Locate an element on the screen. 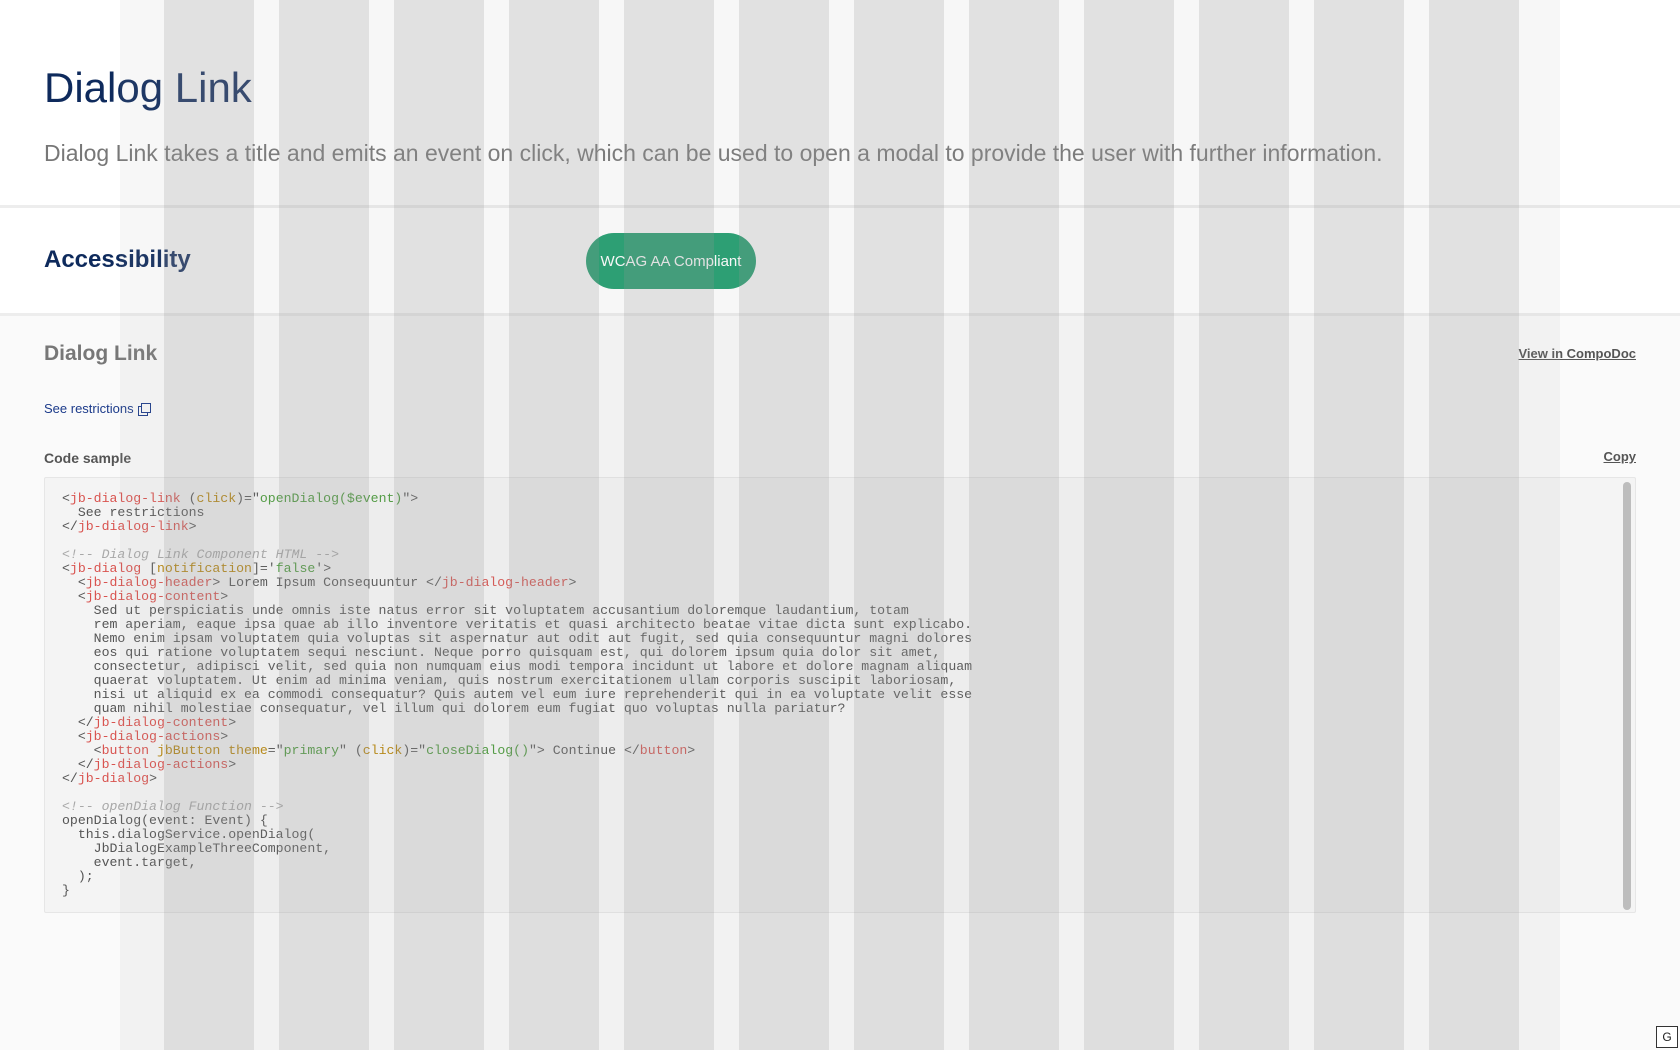 The image size is (1680, 1050). external-window-icon is located at coordinates (144, 409).